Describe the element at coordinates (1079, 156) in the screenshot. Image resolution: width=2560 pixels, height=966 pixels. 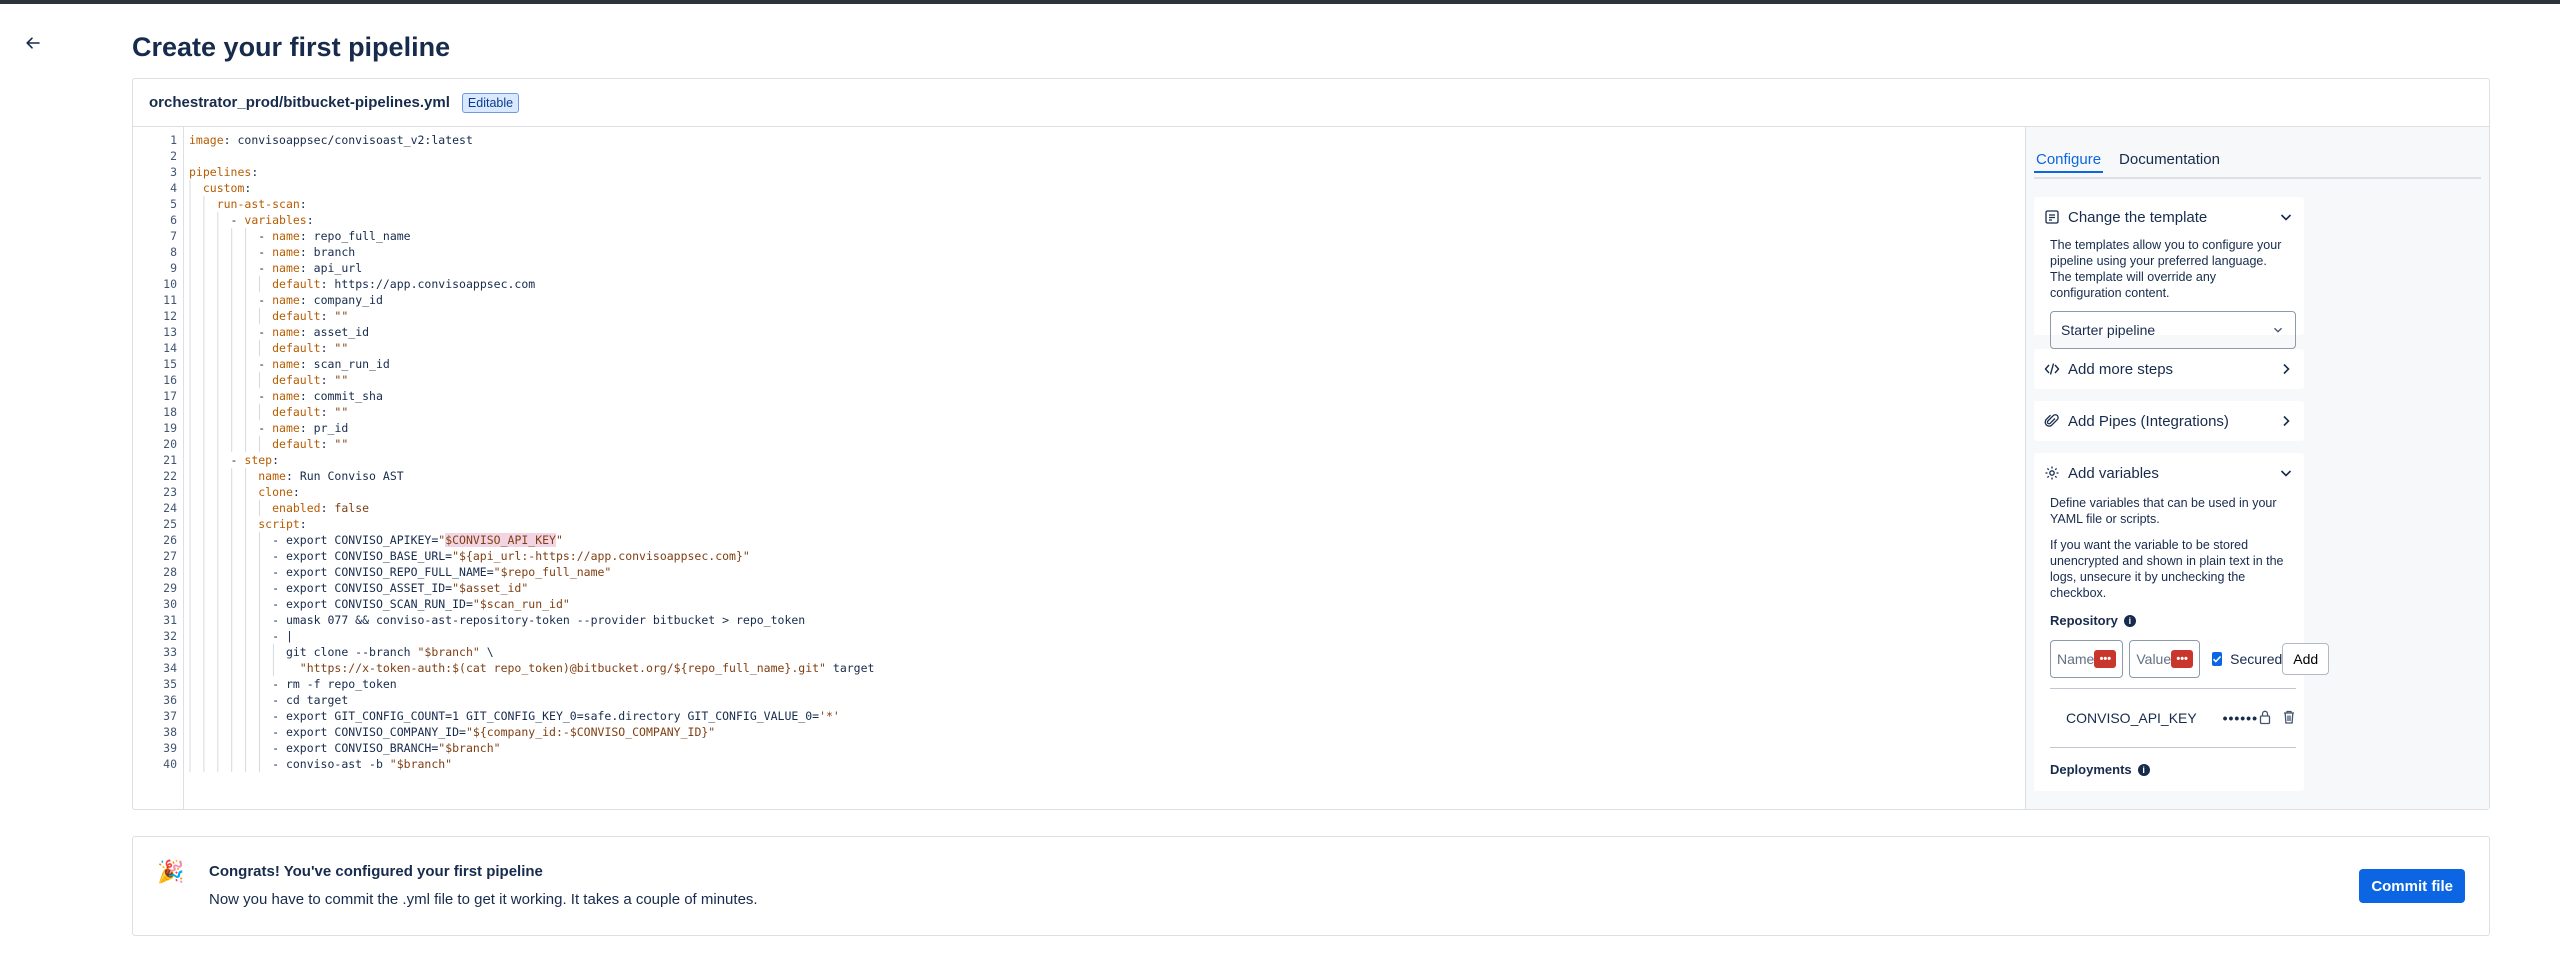
I see `code-line: 2` at that location.